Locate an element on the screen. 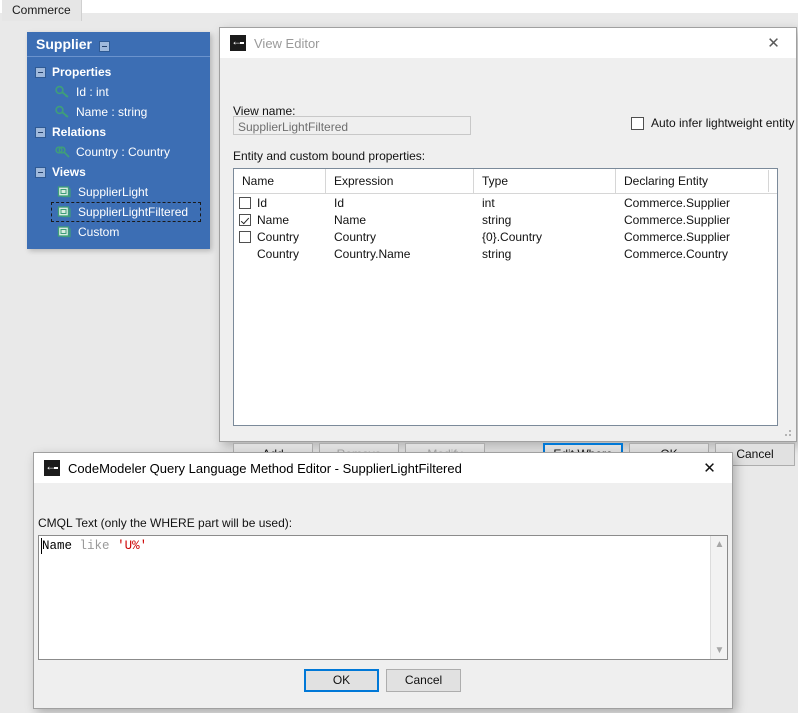  cell-expression: Country is located at coordinates (355, 236).